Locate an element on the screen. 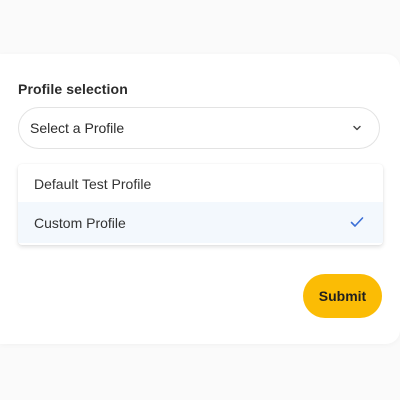  option-custom-profile: Custom Profile is located at coordinates (200, 222).